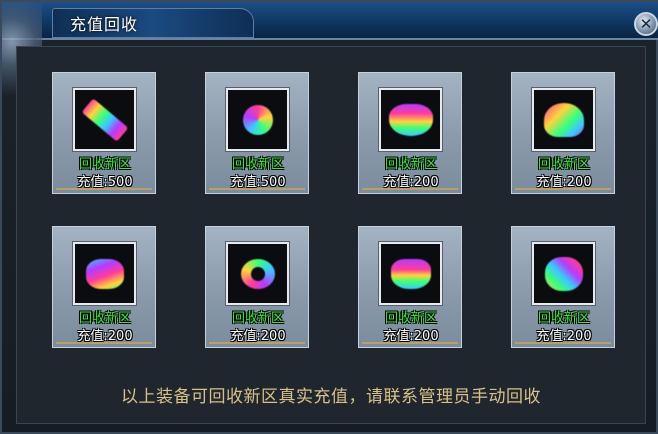  I want to click on rainbow-helmet-icon, so click(563, 119).